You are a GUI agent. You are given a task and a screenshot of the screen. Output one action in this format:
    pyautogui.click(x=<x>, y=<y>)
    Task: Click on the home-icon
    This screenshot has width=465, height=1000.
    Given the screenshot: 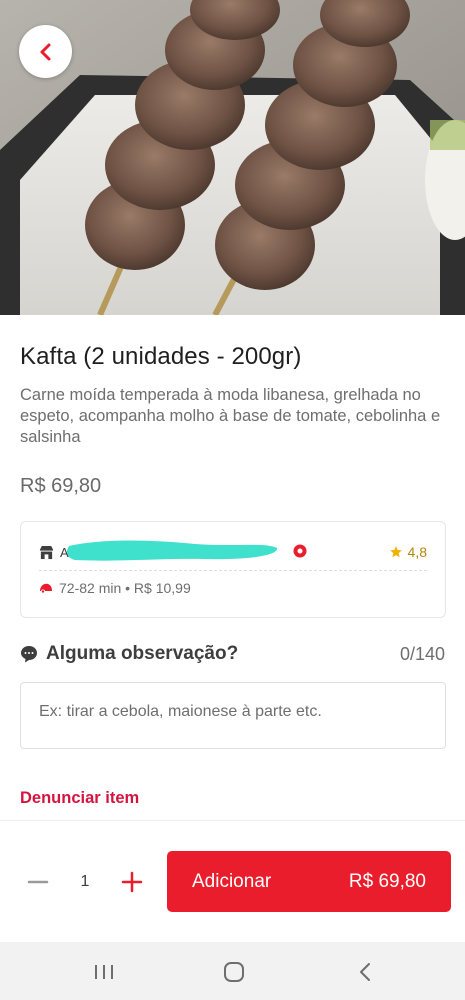 What is the action you would take?
    pyautogui.click(x=234, y=972)
    